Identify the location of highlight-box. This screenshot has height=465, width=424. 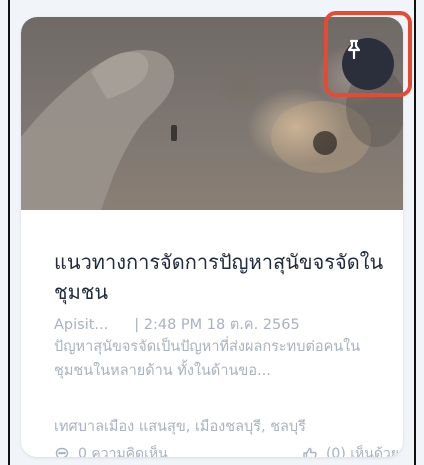
(368, 54).